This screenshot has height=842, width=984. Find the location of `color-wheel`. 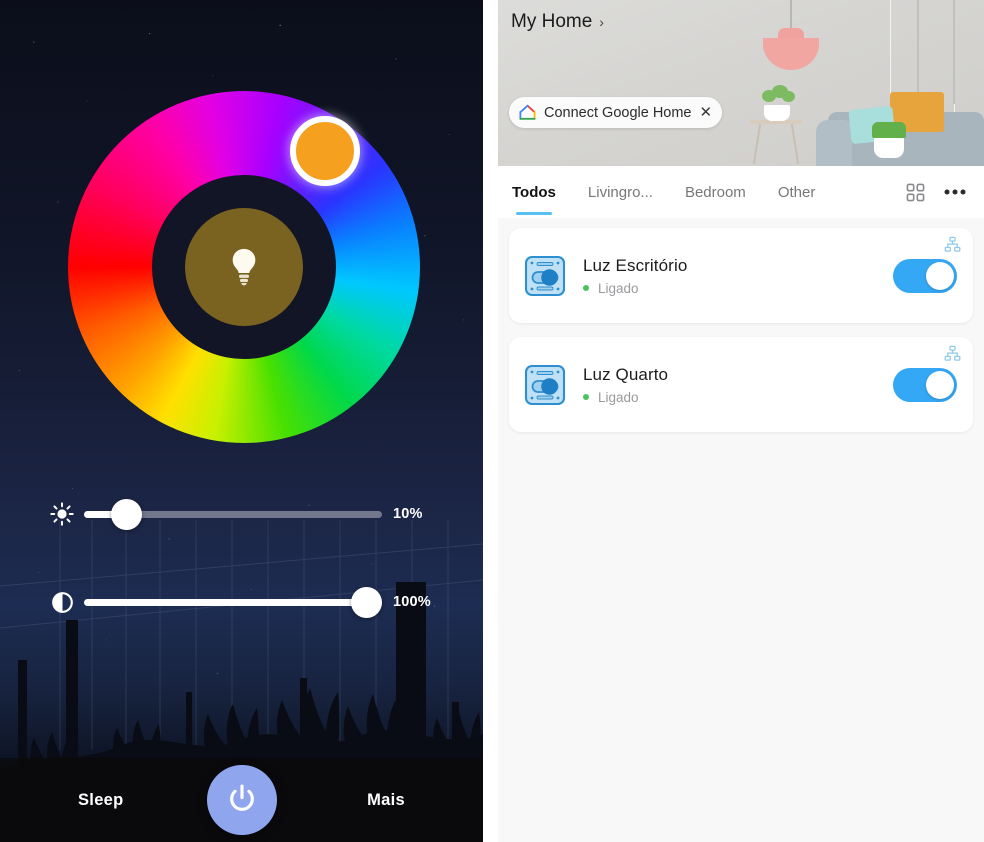

color-wheel is located at coordinates (244, 267).